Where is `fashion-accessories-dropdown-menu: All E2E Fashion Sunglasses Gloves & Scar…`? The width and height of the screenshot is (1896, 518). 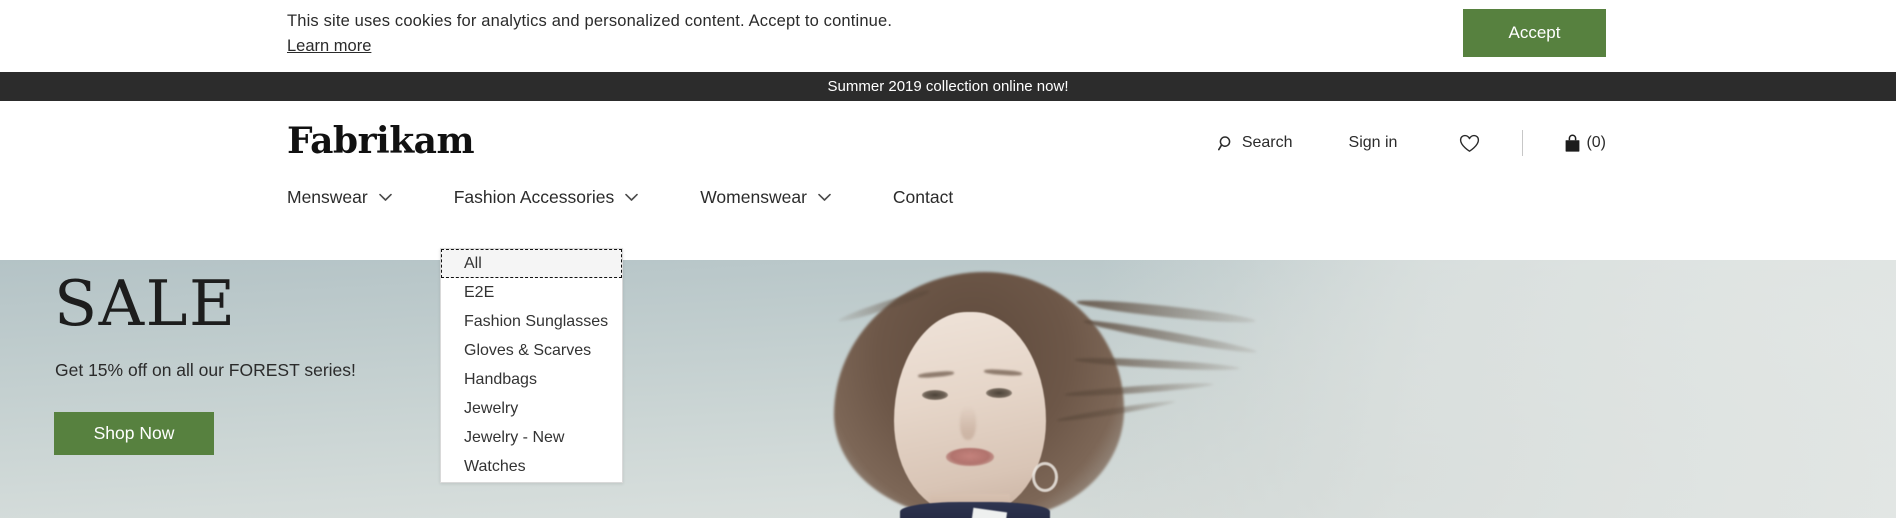
fashion-accessories-dropdown-menu: All E2E Fashion Sunglasses Gloves & Scar… is located at coordinates (531, 365).